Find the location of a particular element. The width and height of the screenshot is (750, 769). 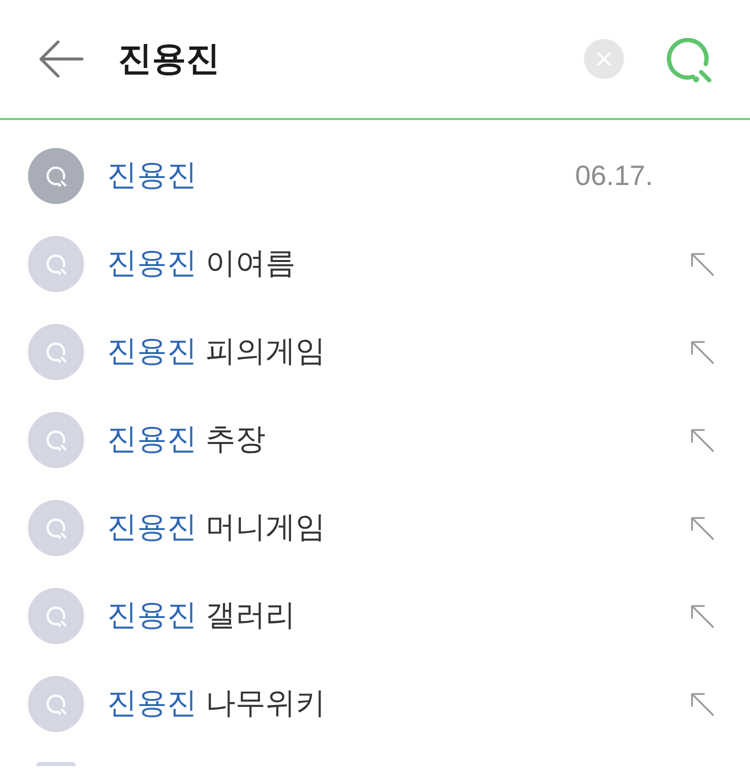

suggestion-text: 진용진 추장 is located at coordinates (186, 440).